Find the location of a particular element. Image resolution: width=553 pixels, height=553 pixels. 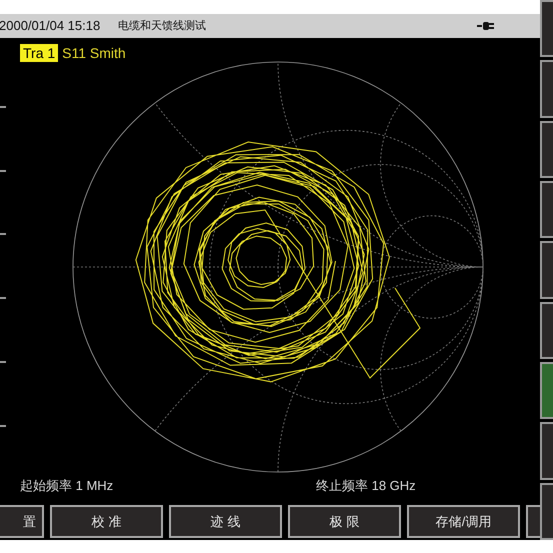

trace-badge: Tra 1 is located at coordinates (39, 53).